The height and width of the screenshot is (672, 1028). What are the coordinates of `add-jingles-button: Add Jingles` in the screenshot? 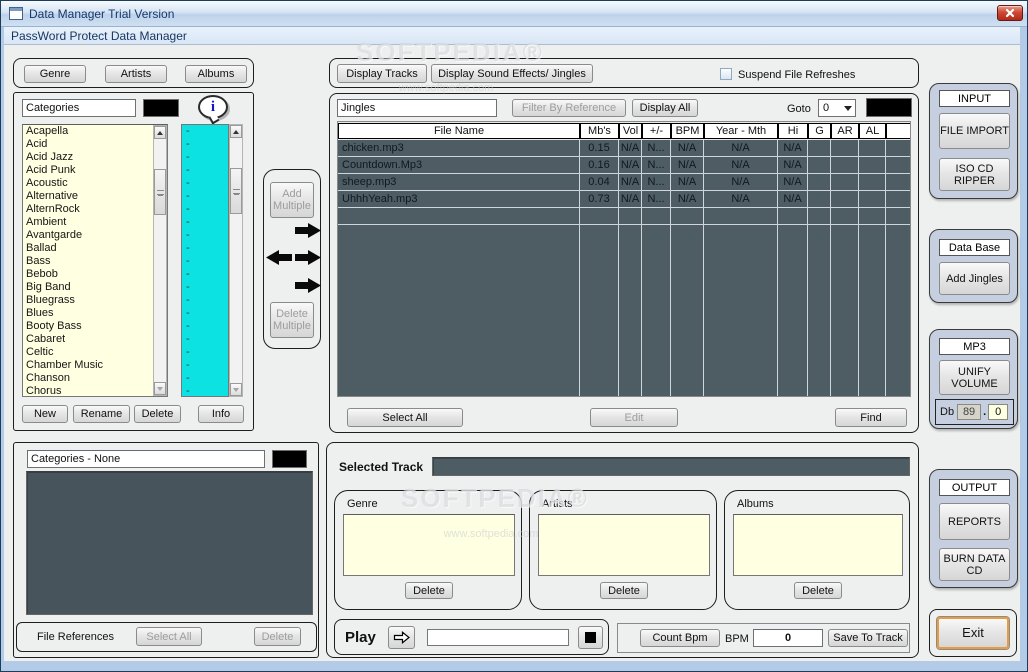 It's located at (974, 278).